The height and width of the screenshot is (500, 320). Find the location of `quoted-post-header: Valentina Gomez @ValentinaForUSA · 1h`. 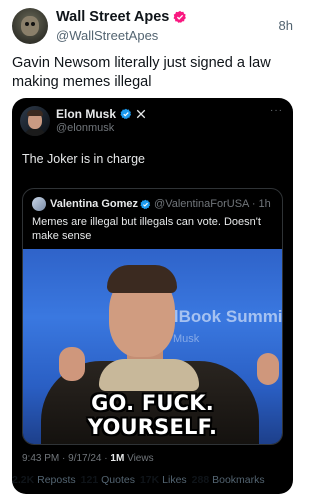

quoted-post-header: Valentina Gomez @ValentinaForUSA · 1h is located at coordinates (151, 204).